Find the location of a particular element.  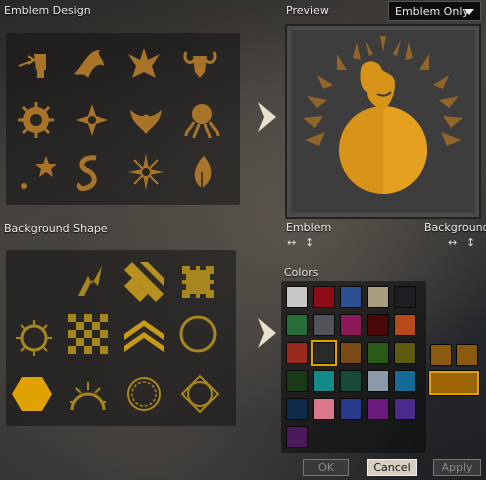

preview-mode-dropdown: Emblem Only is located at coordinates (434, 11).